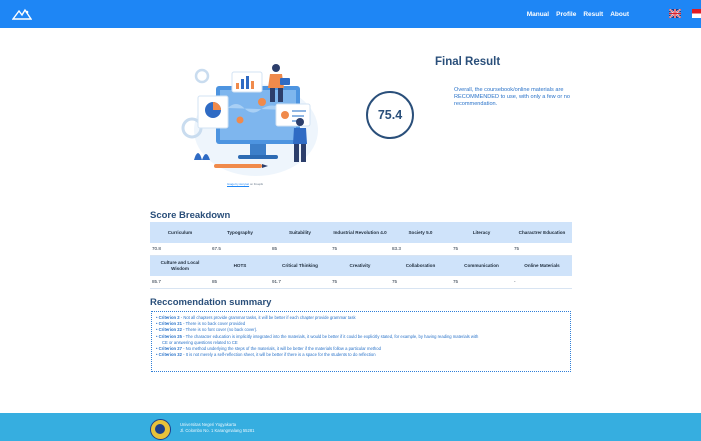  I want to click on recommendation-summary-title: Reccomendation summary, so click(211, 302).